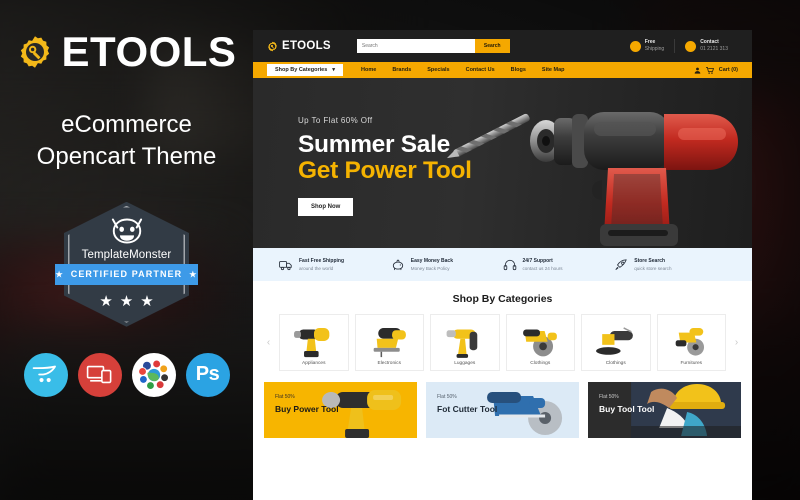 This screenshot has height=500, width=800. What do you see at coordinates (438, 70) in the screenshot?
I see `nav-item-specials: Specials` at bounding box center [438, 70].